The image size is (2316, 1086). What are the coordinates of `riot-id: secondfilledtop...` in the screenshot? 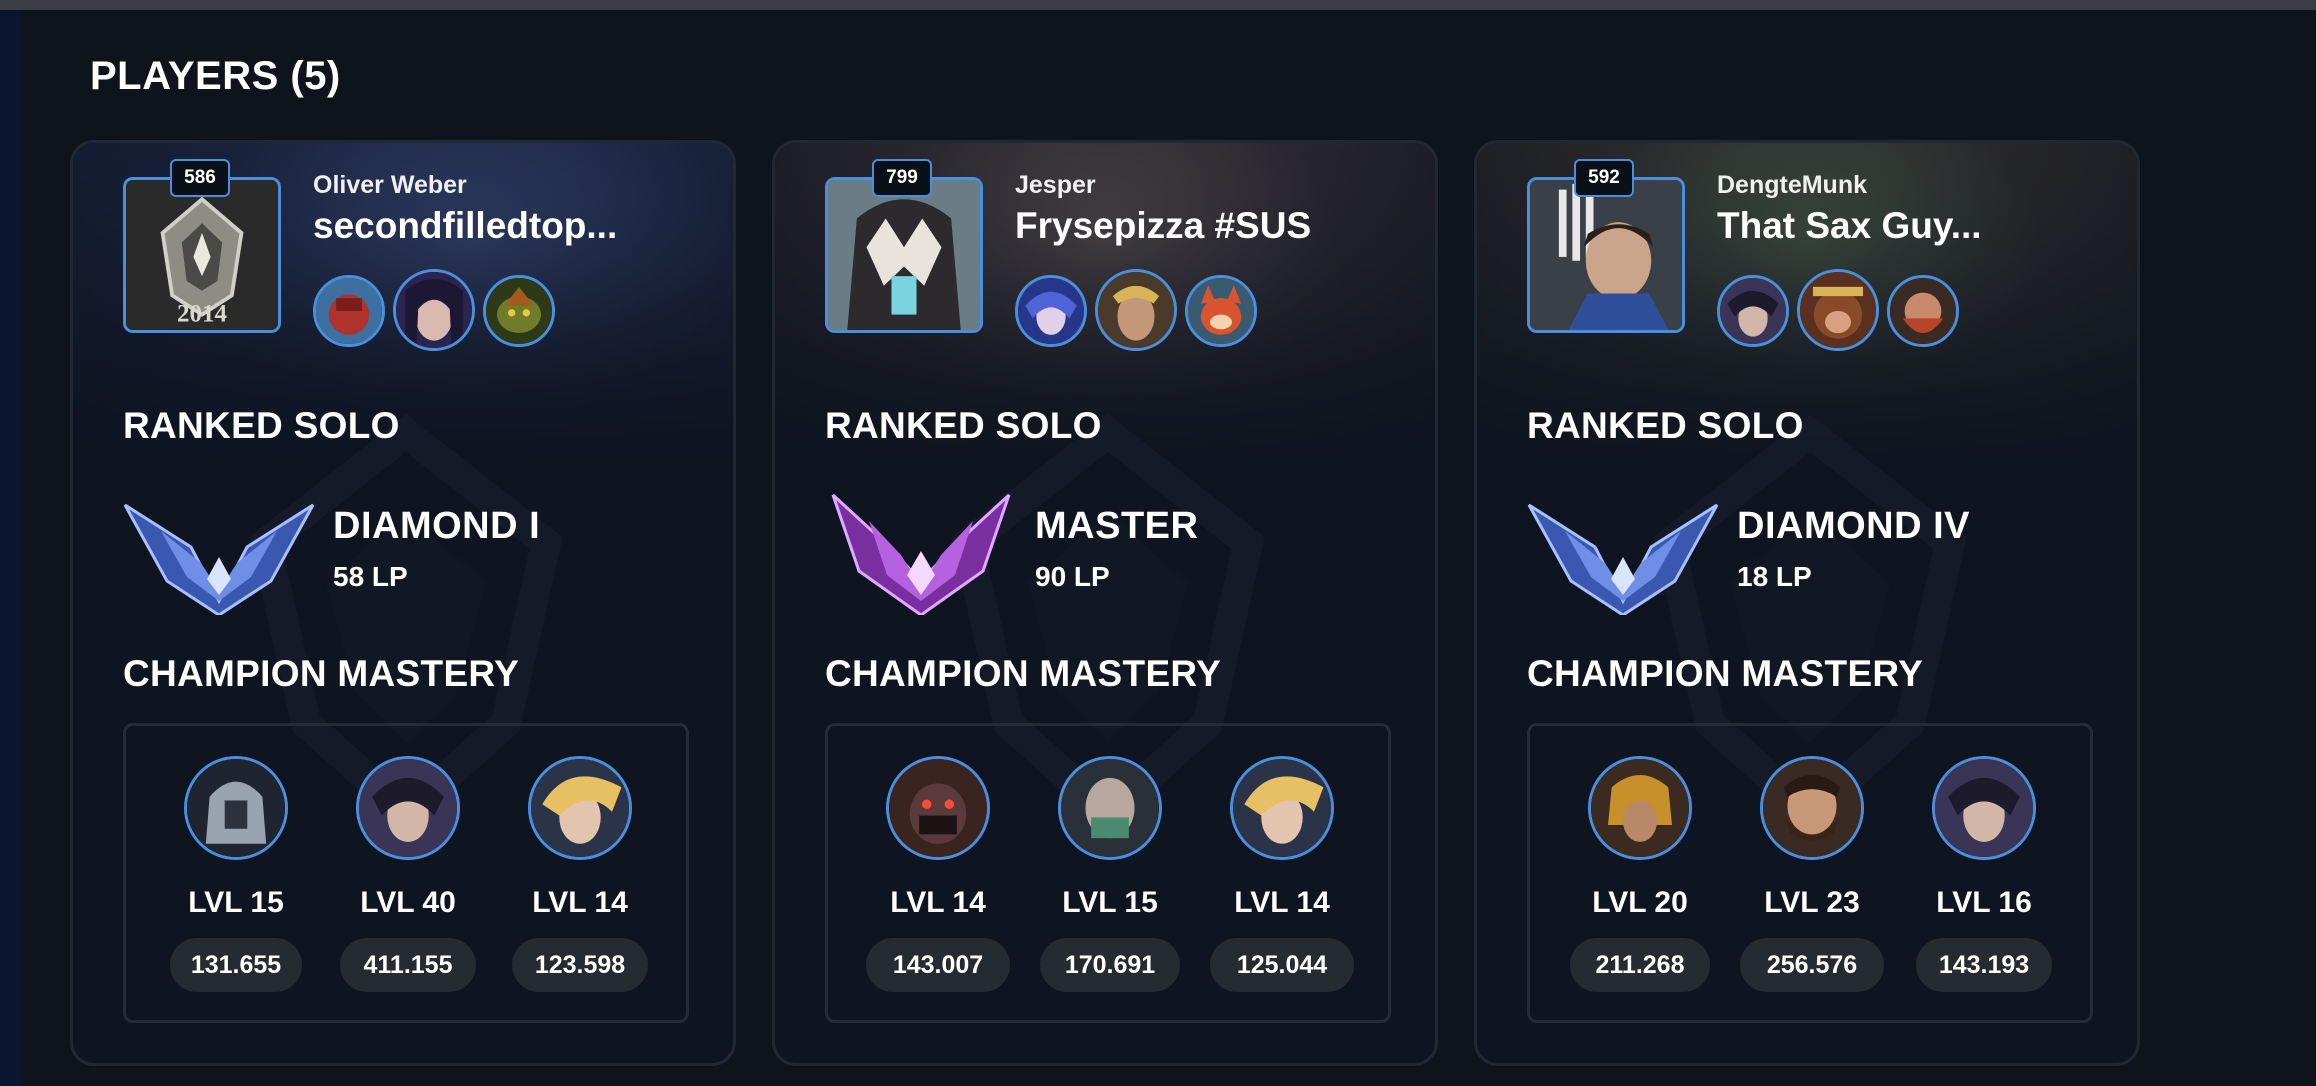 It's located at (465, 226).